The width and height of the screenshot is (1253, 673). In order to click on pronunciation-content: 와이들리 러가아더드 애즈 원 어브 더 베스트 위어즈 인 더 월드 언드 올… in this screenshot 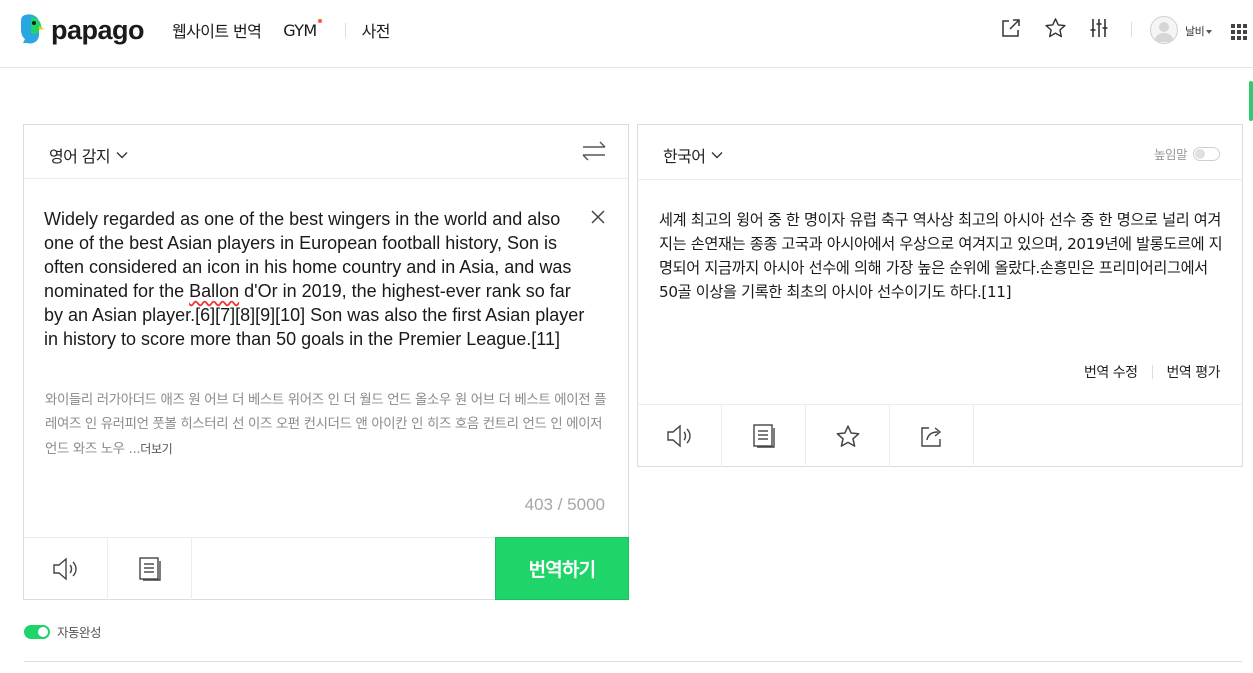, I will do `click(326, 425)`.